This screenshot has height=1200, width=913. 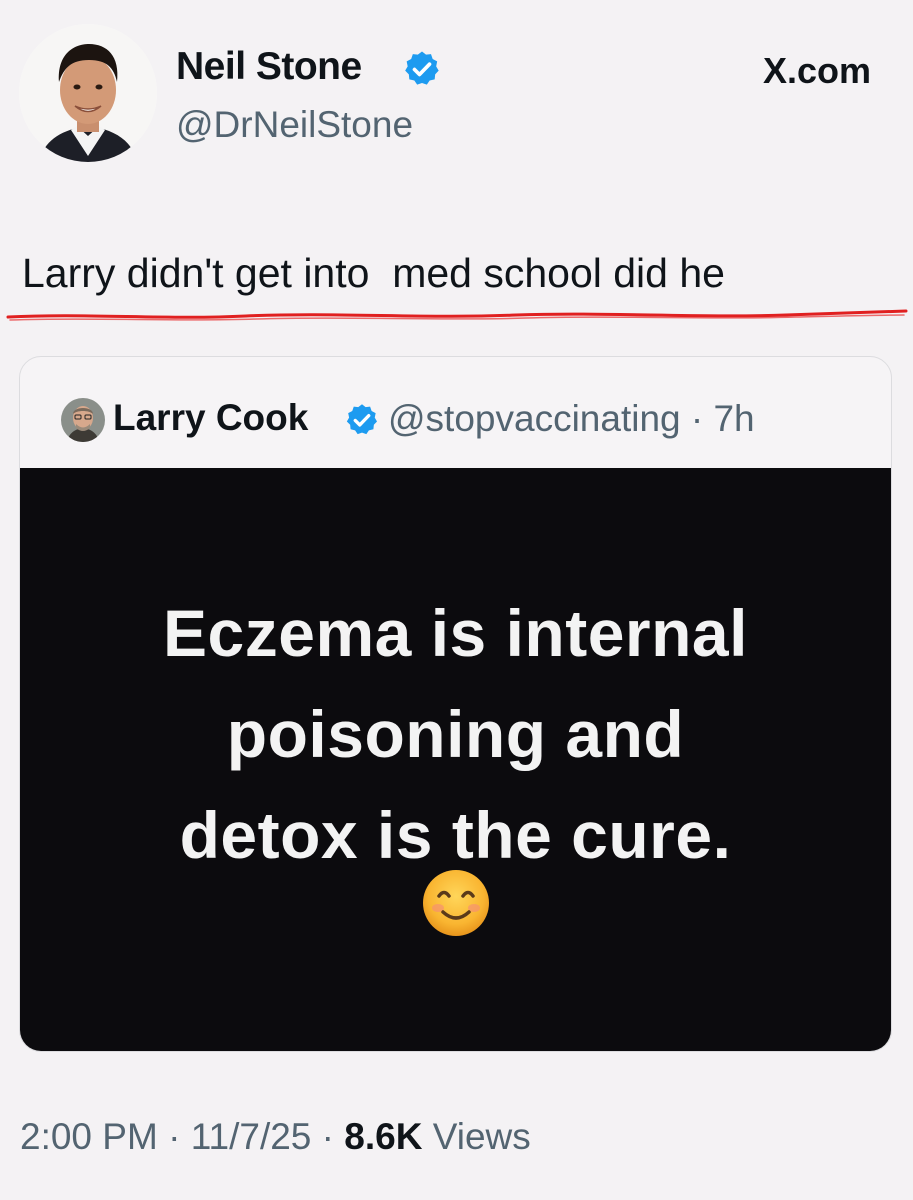 What do you see at coordinates (457, 315) in the screenshot?
I see `red-underline-annotation` at bounding box center [457, 315].